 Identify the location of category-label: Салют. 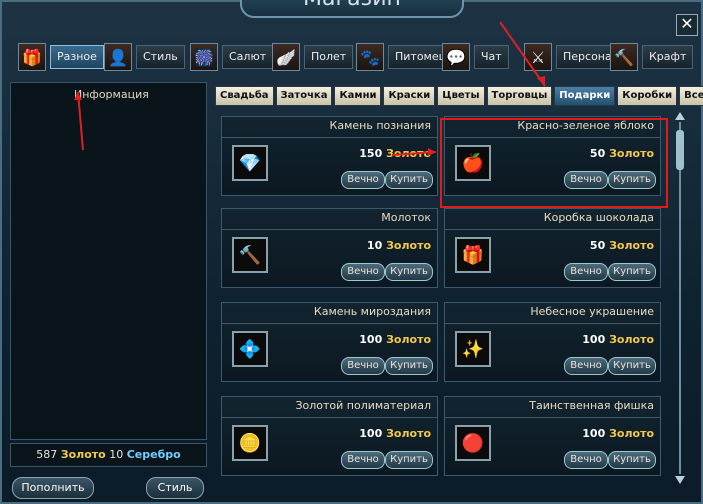
(248, 57).